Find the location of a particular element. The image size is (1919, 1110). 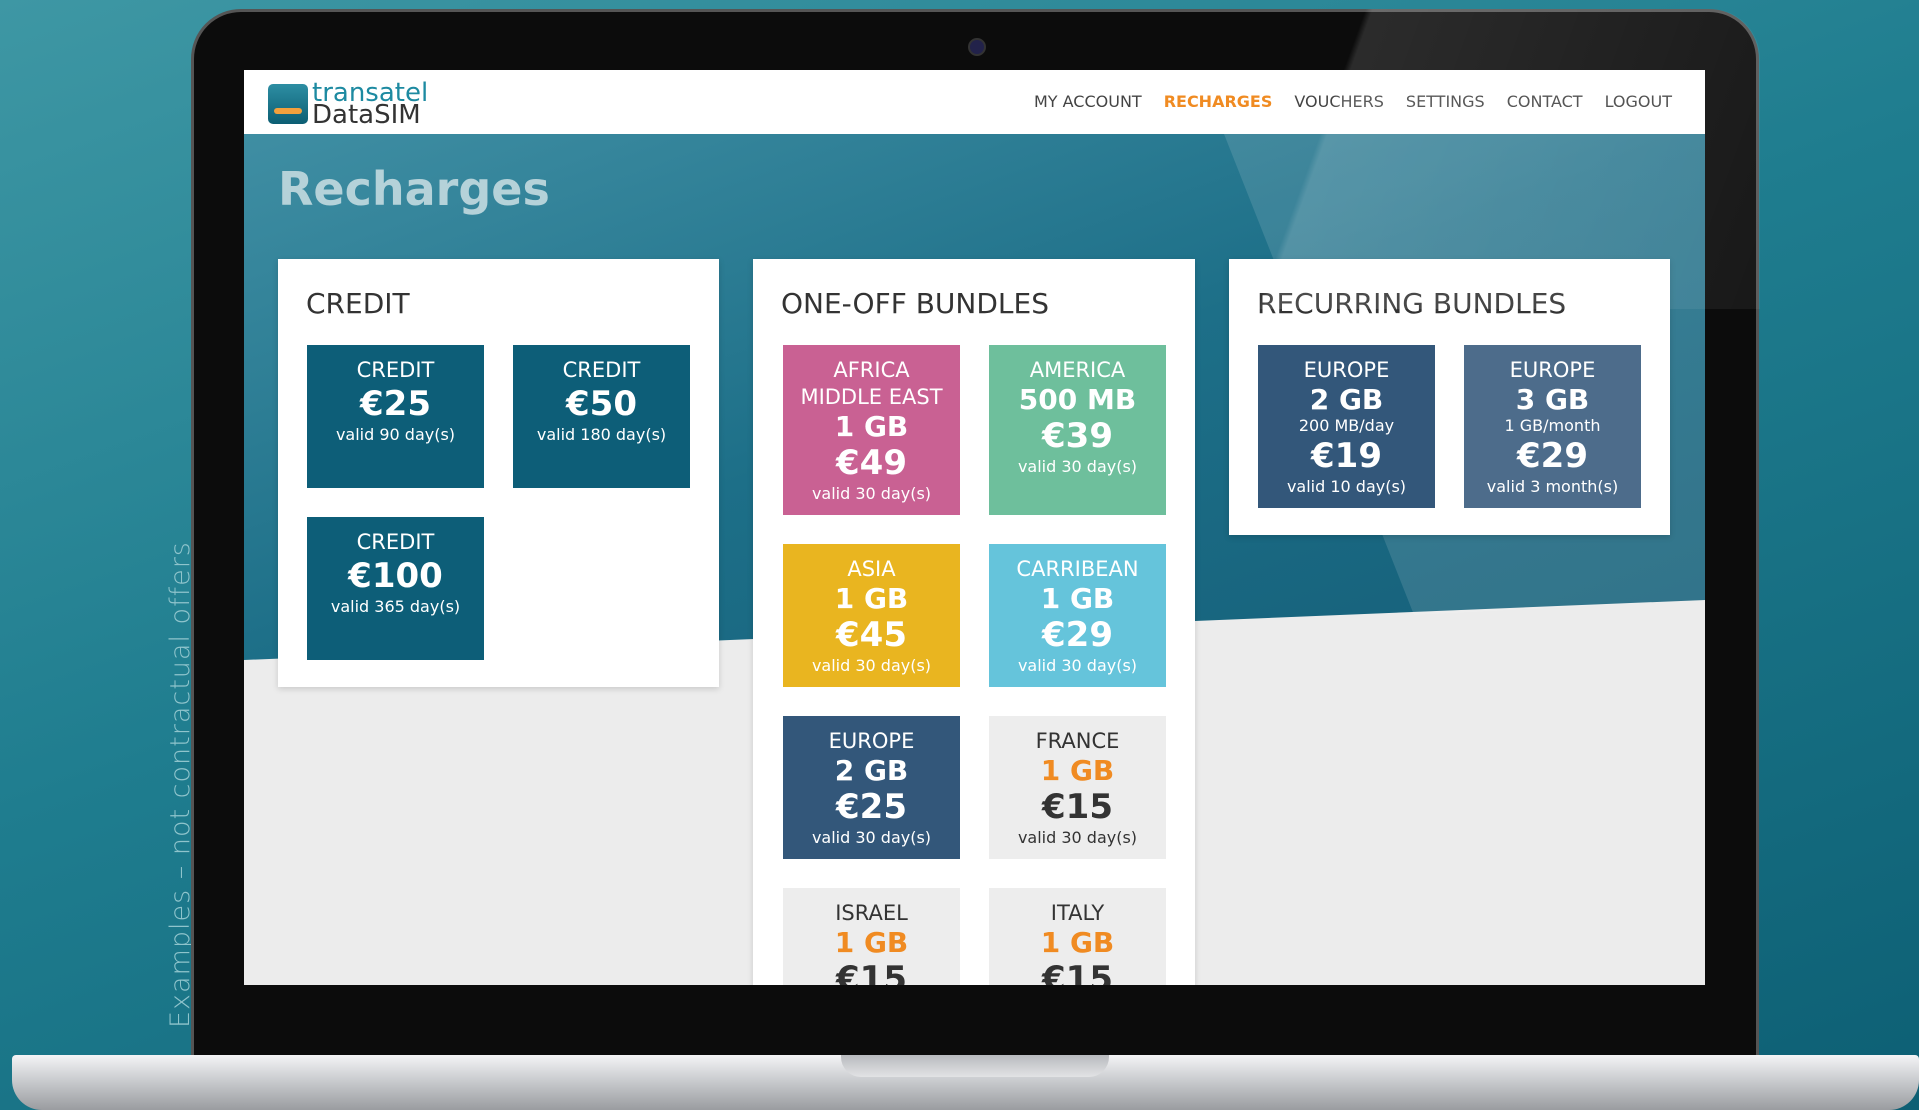

bundle-tile-france: FRANCE 1 GB €15 valid 30 day(s) is located at coordinates (1077, 787).